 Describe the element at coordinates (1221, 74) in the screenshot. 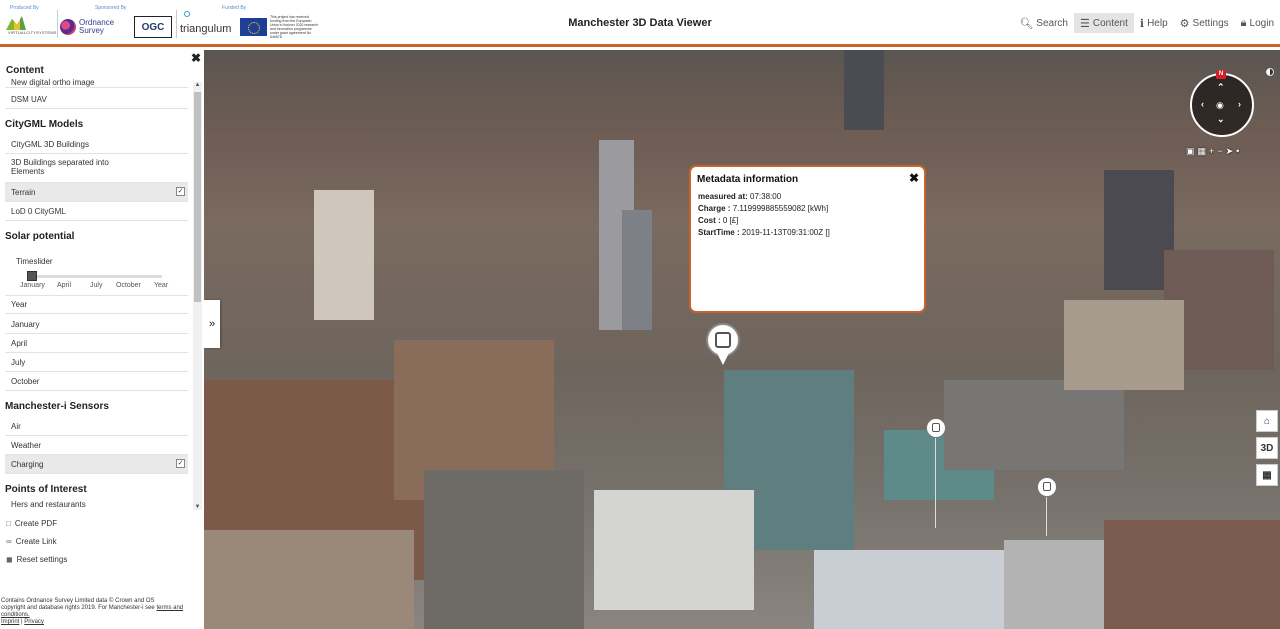

I see `compass-north-indicator: N` at that location.